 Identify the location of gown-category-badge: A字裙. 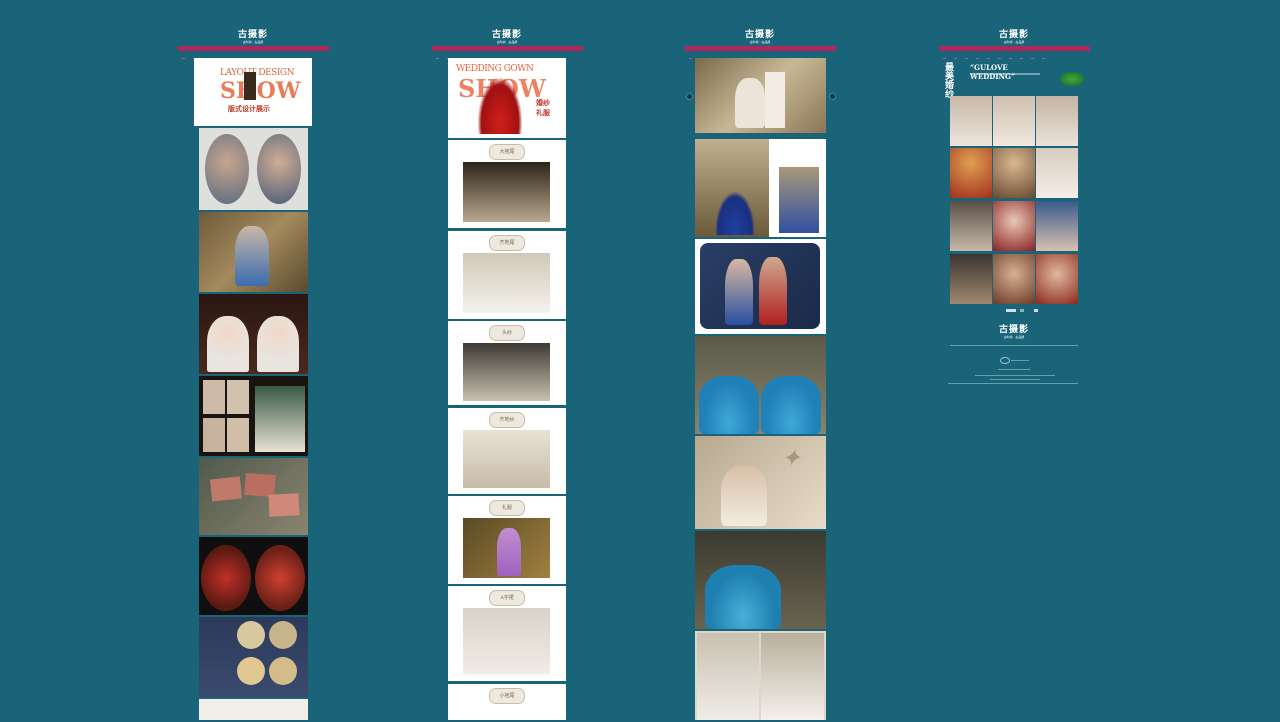
(507, 598).